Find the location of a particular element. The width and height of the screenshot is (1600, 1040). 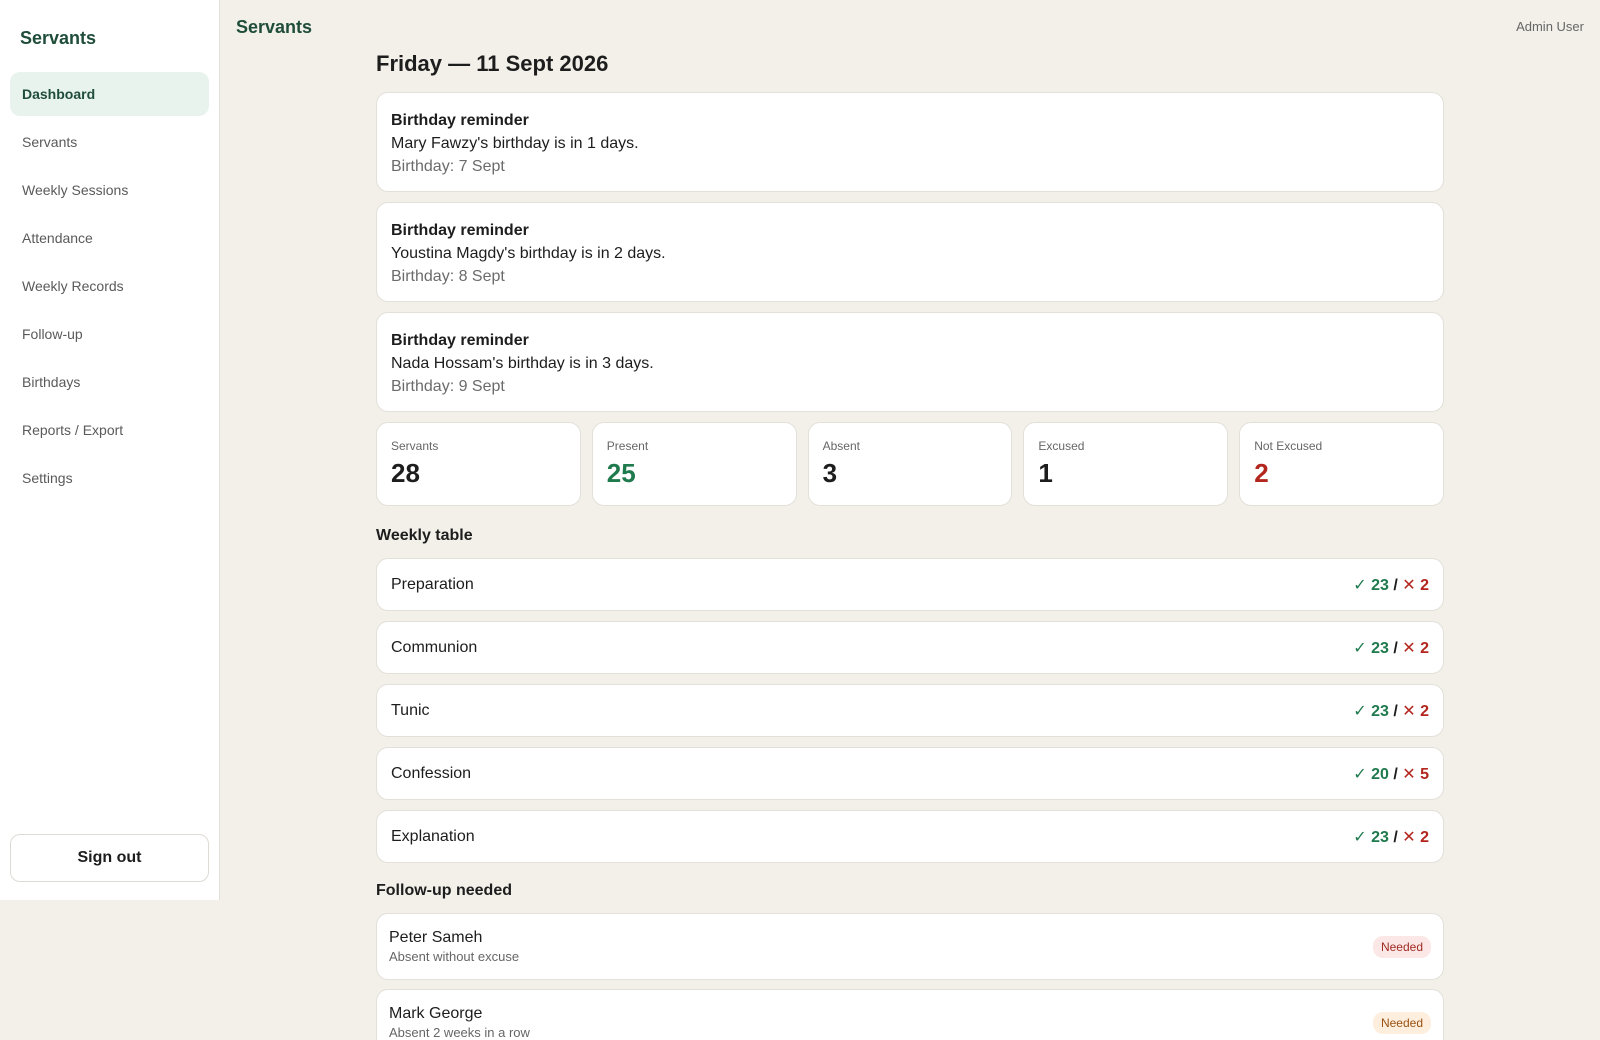

weekly-row-name: Confession is located at coordinates (431, 773).